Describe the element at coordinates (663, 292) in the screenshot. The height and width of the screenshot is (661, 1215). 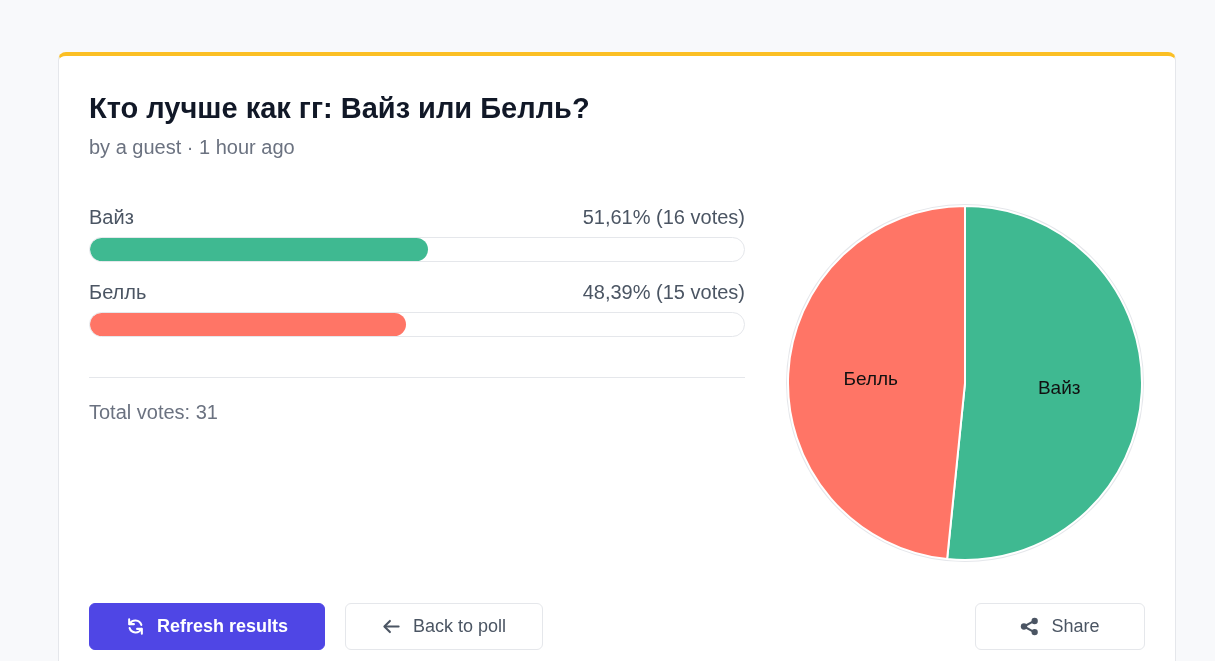
I see `option-percentage: 48,39% (15 votes)` at that location.